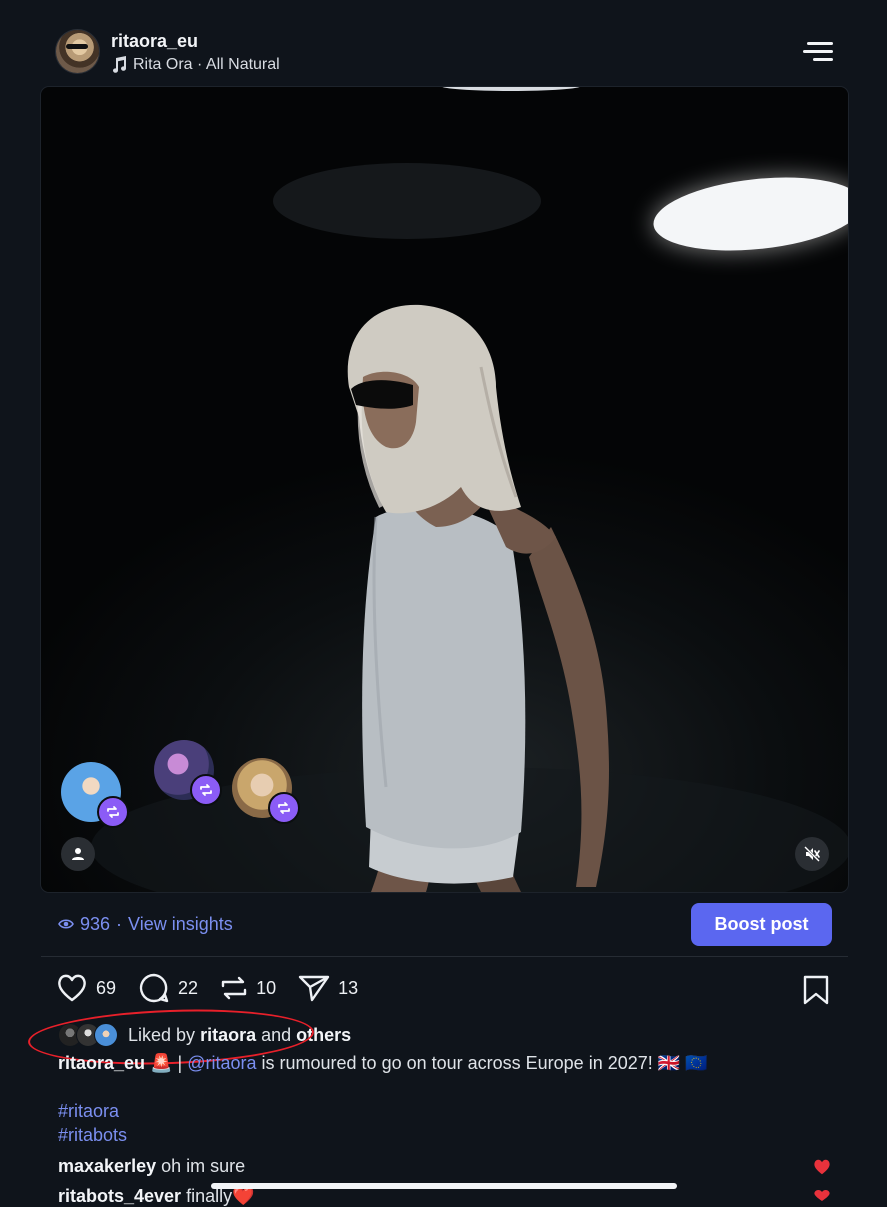  What do you see at coordinates (266, 987) in the screenshot?
I see `repost-count: 10` at bounding box center [266, 987].